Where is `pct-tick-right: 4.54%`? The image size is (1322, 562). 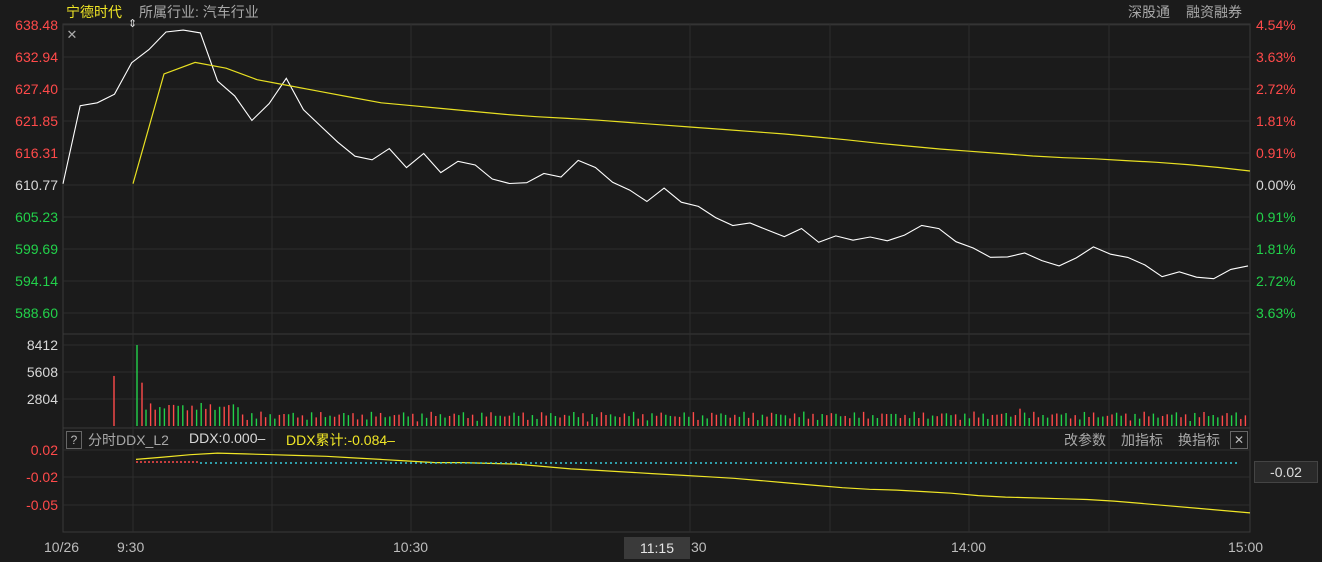
pct-tick-right: 4.54% is located at coordinates (1276, 25).